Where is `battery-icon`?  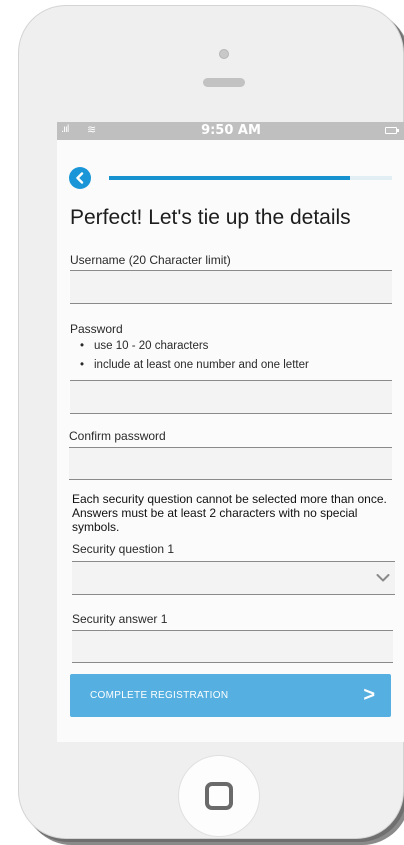 battery-icon is located at coordinates (392, 130).